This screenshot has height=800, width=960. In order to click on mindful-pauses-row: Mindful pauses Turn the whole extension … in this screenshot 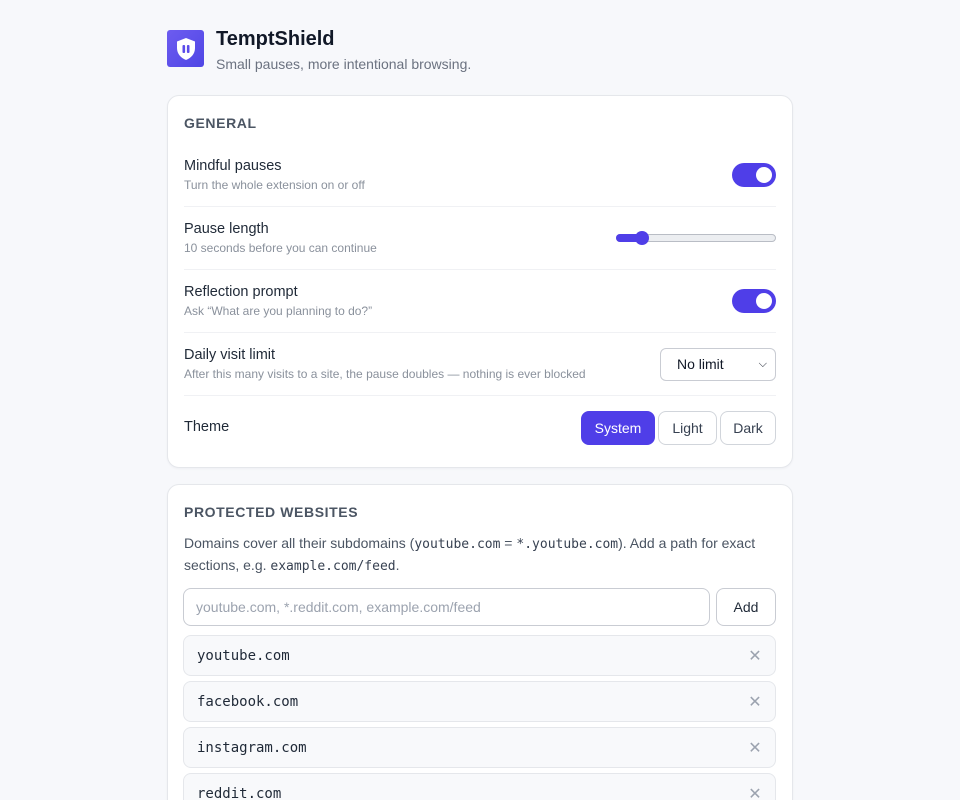, I will do `click(480, 175)`.